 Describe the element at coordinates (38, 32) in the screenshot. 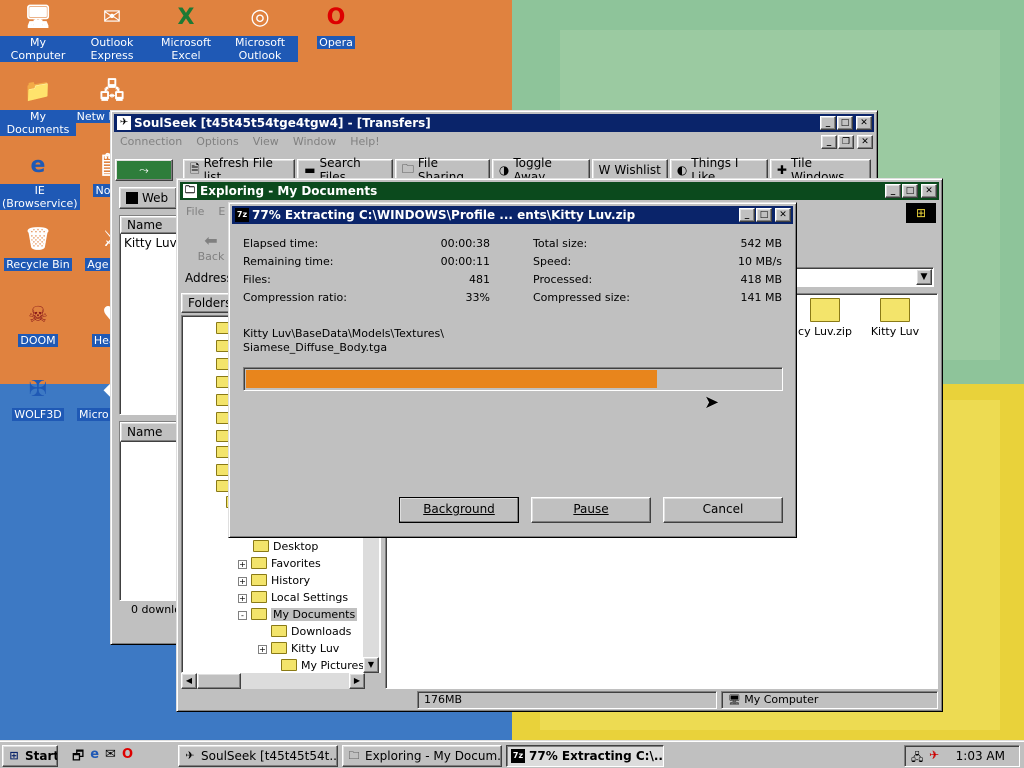

I see `desktop-icon-my-computer: 🖥 My Computer` at that location.